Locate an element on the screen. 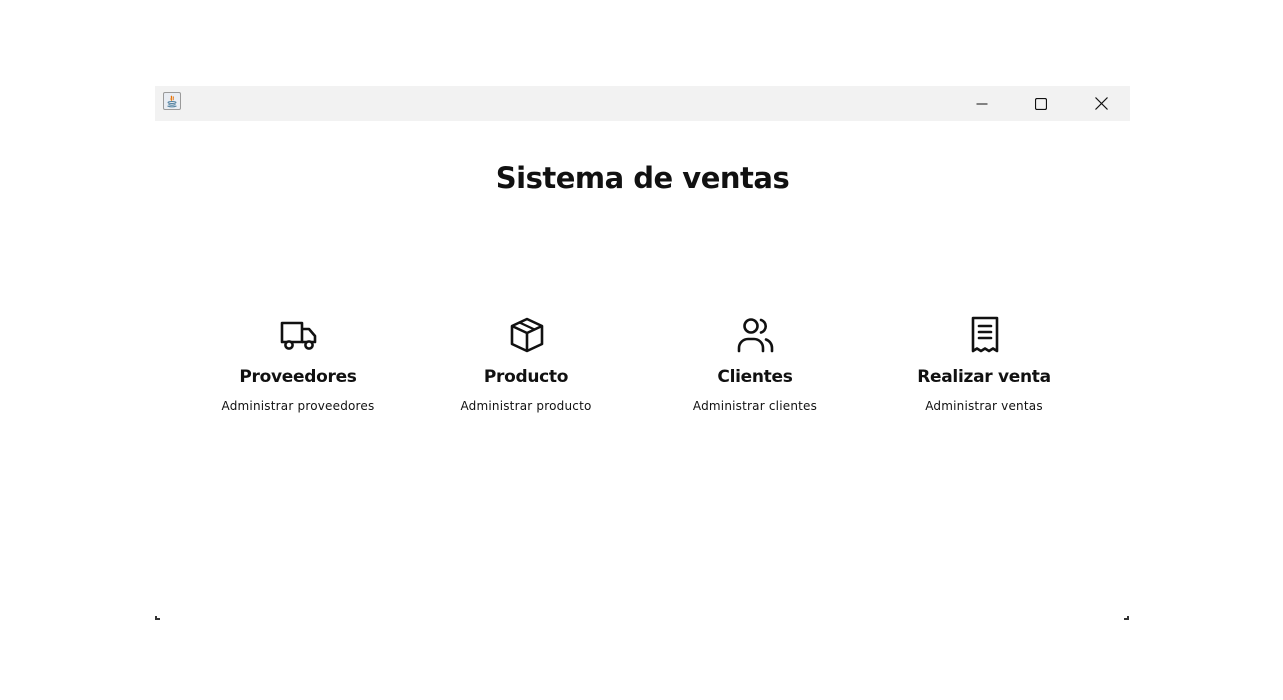 This screenshot has height=700, width=1283. users-icon is located at coordinates (756, 335).